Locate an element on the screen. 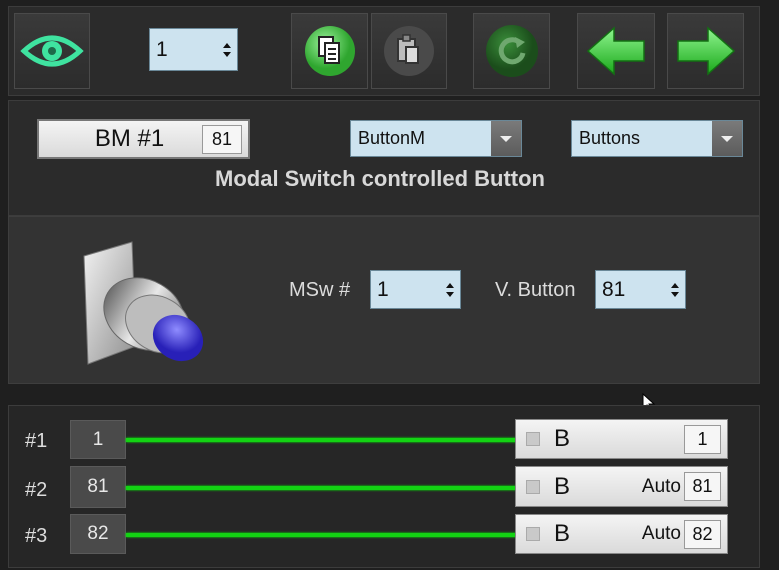  copy-icon is located at coordinates (329, 51).